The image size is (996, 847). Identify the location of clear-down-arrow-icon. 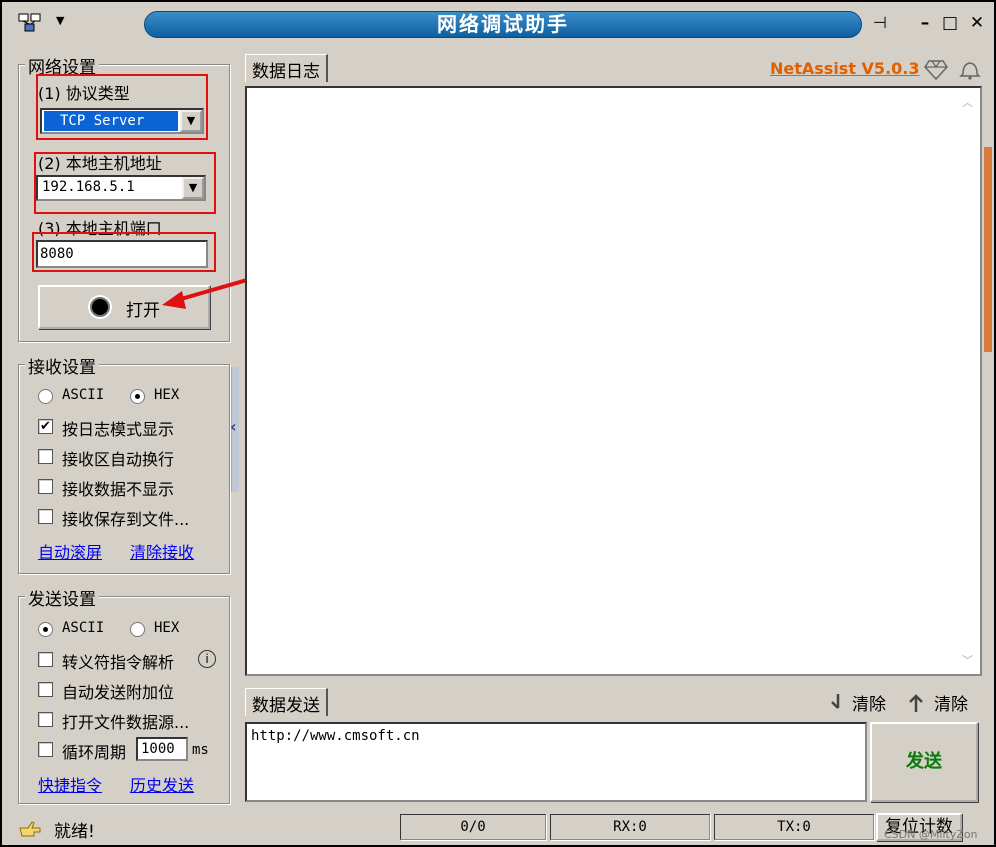
(837, 703).